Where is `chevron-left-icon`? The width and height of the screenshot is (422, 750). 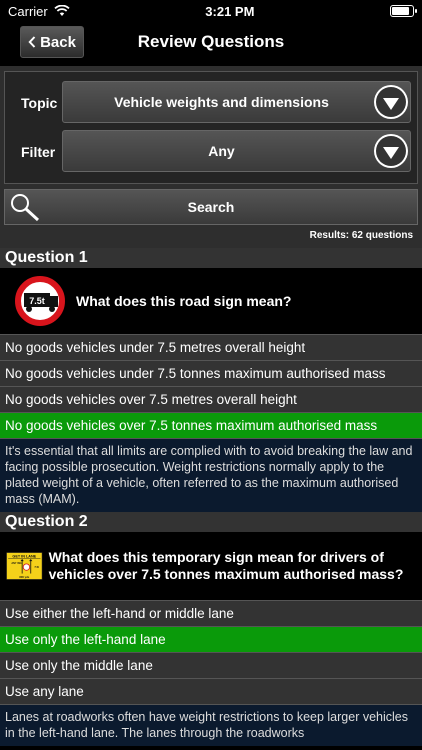
chevron-left-icon is located at coordinates (32, 42).